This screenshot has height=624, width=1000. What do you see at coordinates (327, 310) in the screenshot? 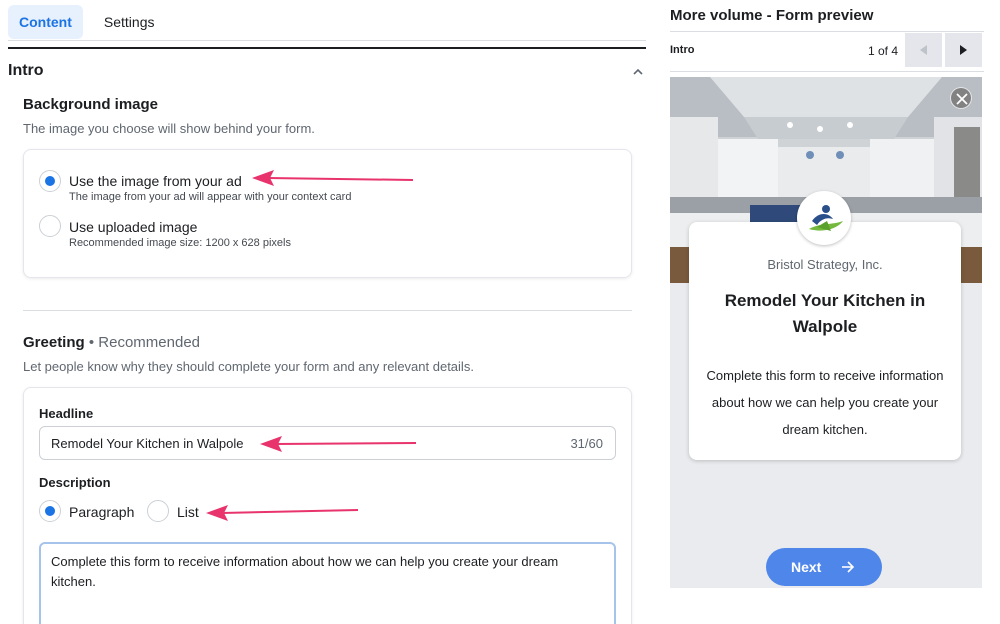
I see `divider` at bounding box center [327, 310].